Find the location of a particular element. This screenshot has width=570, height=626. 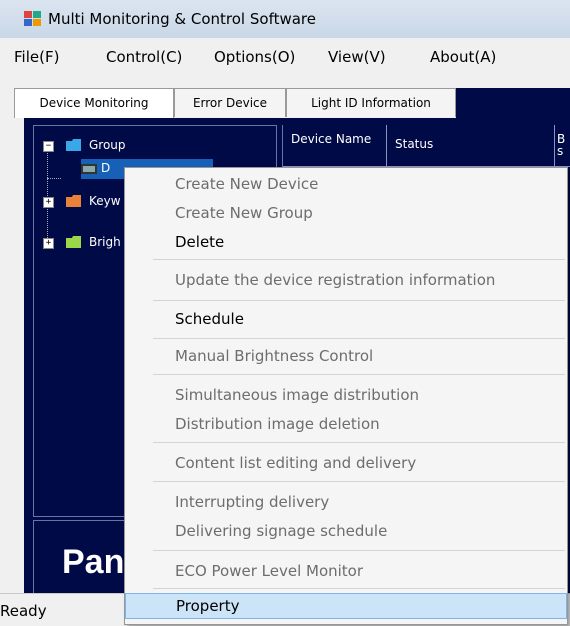

menu-item-property: Property is located at coordinates (346, 606).